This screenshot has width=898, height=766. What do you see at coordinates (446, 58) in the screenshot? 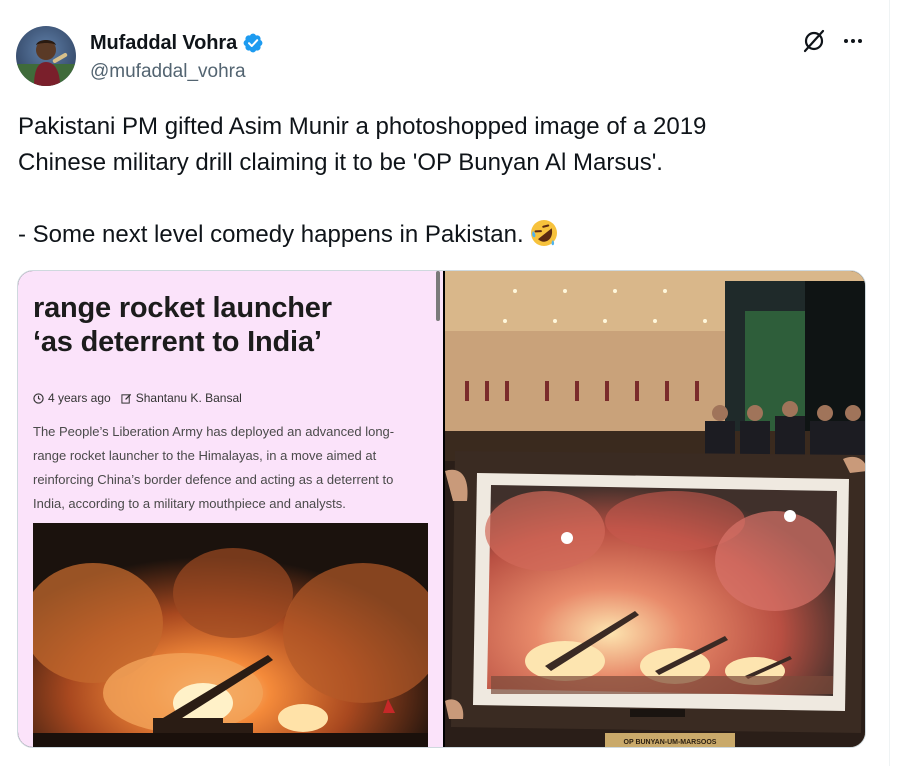
I see `tweet-header: Mufaddal Vohra @mufaddal_vohra` at bounding box center [446, 58].